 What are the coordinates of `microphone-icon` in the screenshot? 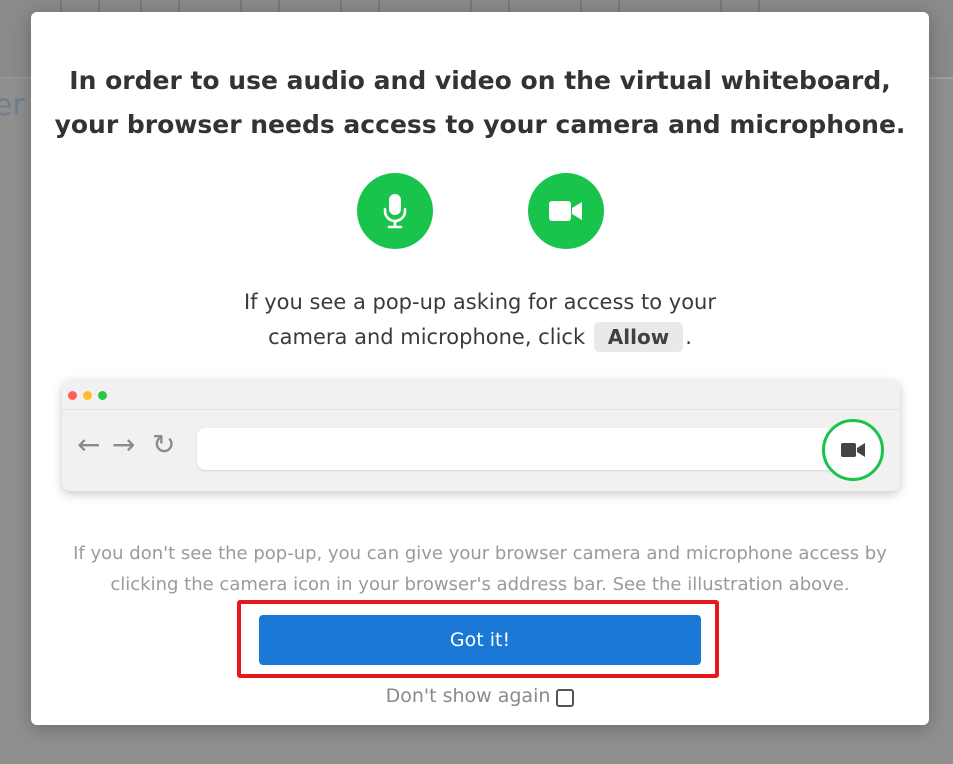 It's located at (395, 211).